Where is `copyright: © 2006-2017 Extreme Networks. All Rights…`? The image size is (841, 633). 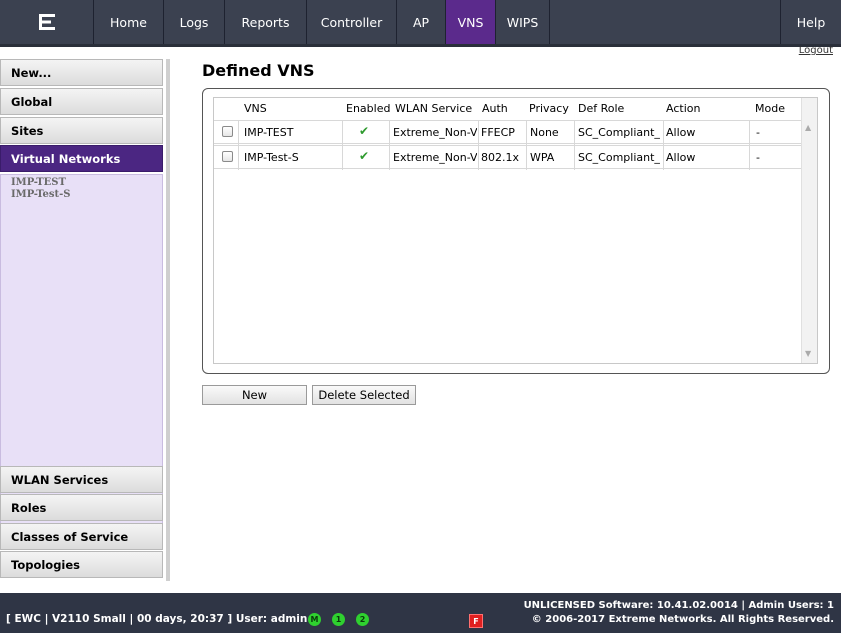 copyright: © 2006-2017 Extreme Networks. All Rights… is located at coordinates (682, 619).